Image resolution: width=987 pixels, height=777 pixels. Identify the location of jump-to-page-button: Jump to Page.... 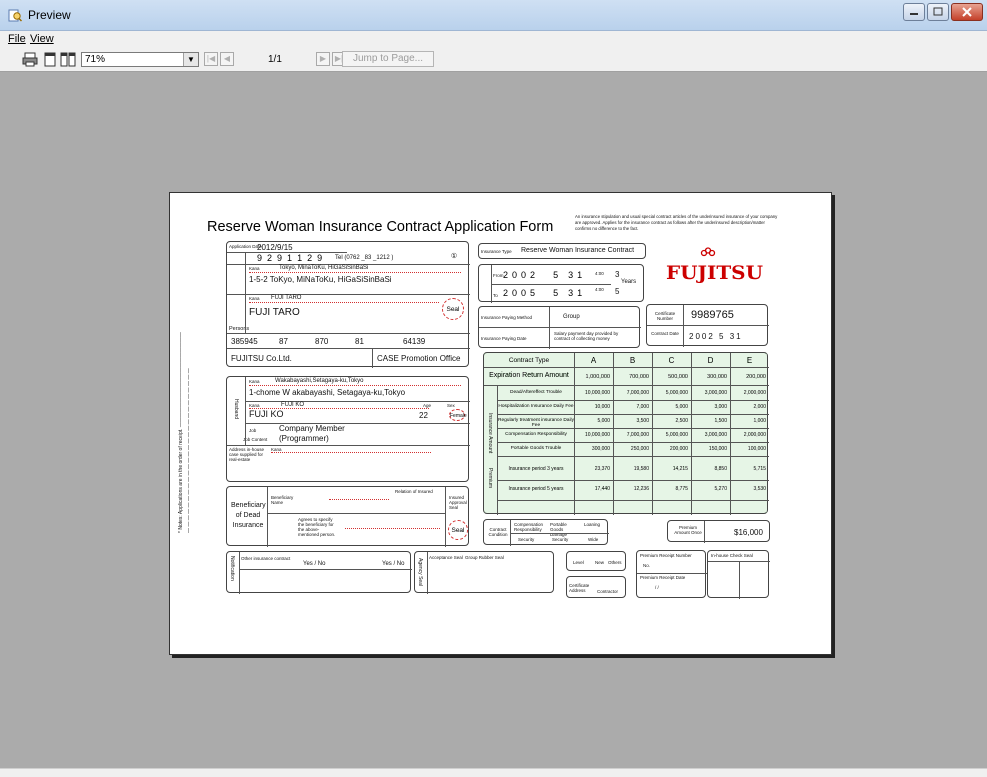
(388, 59).